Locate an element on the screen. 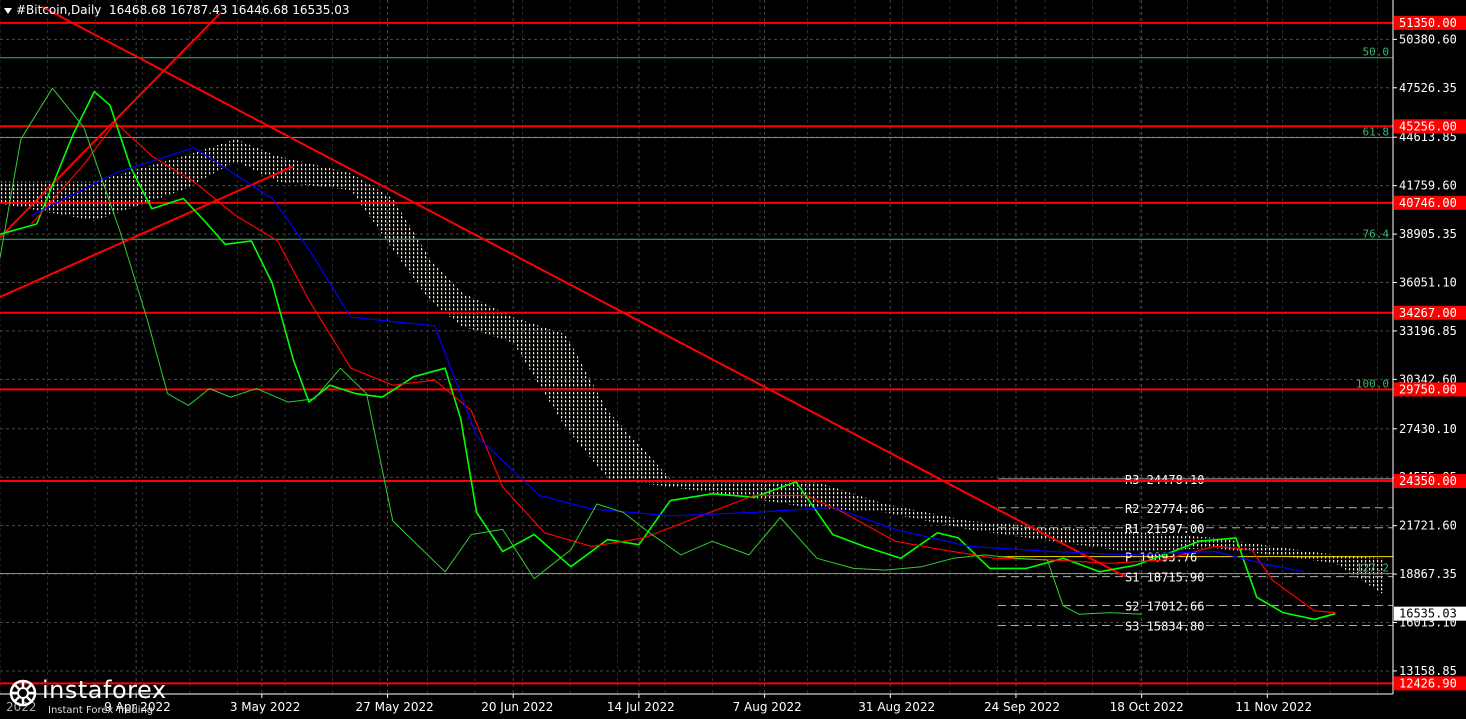 This screenshot has width=1466, height=719. ohlc-label: 16468.68 16787.43 16446.68 16535.03 is located at coordinates (229, 10).